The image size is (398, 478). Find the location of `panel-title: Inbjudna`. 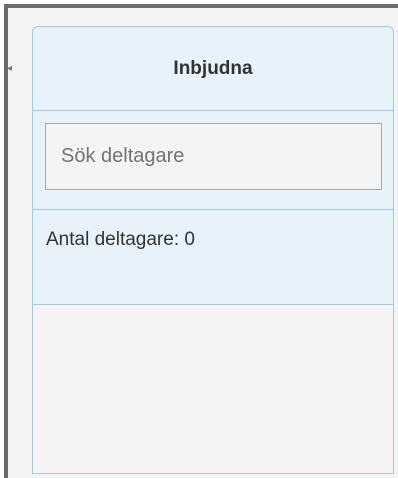

panel-title: Inbjudna is located at coordinates (213, 68).